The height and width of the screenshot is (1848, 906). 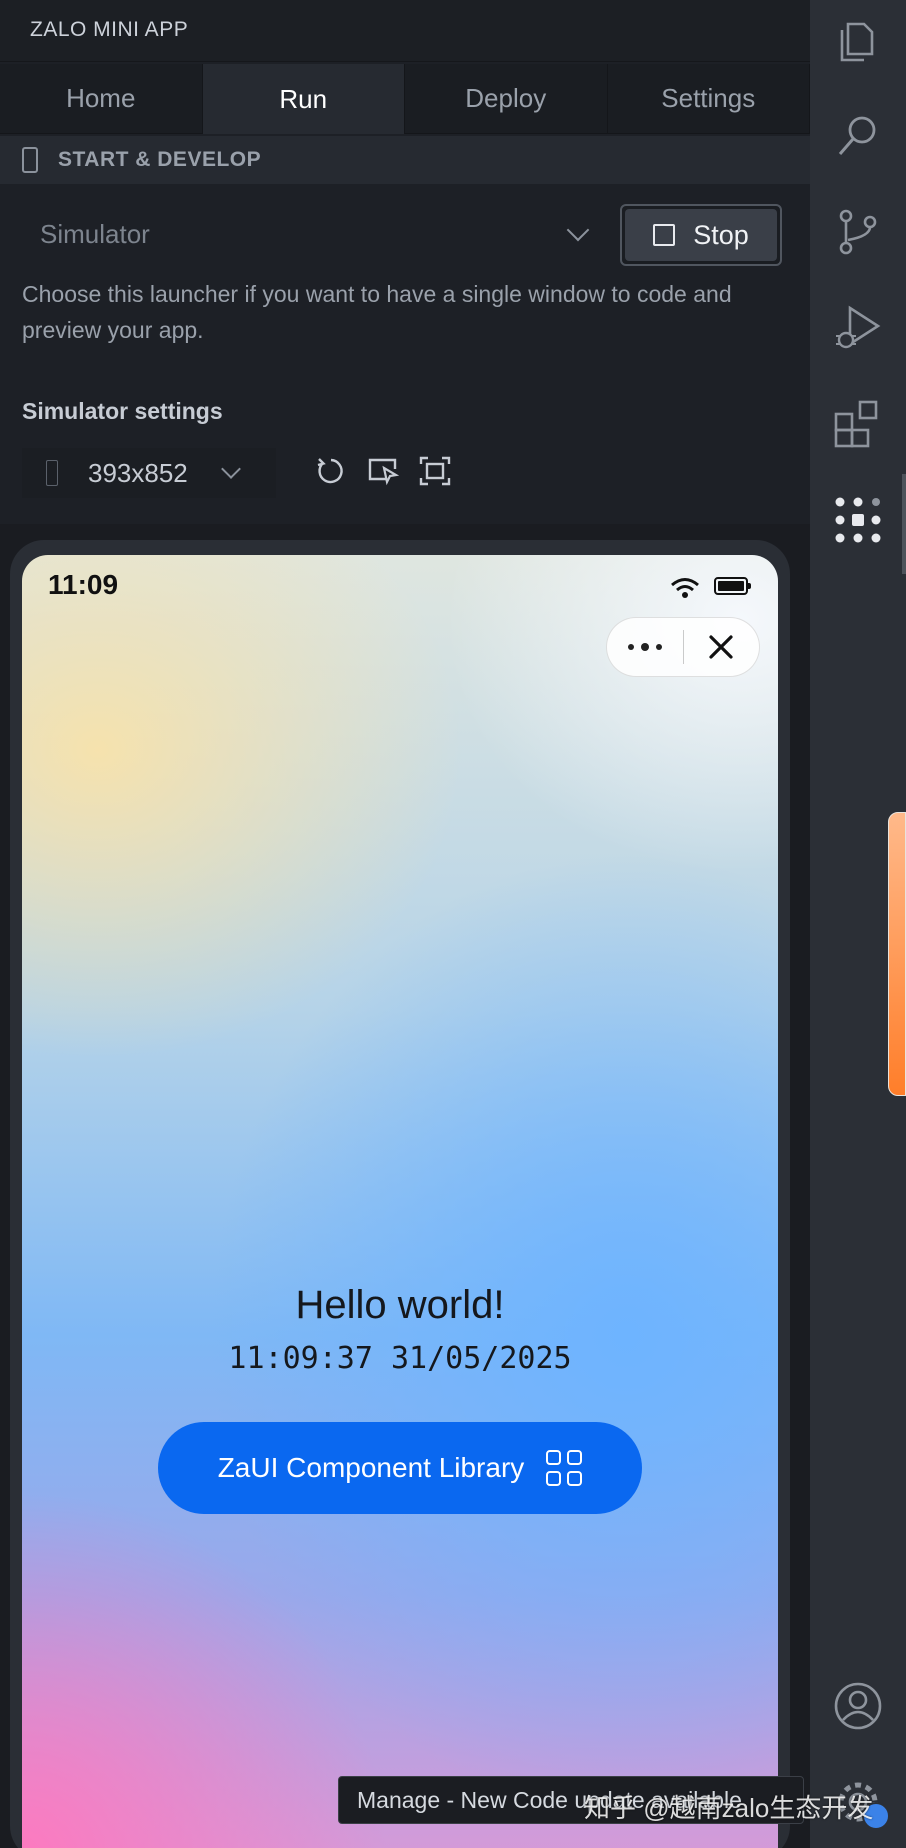 I want to click on search-icon, so click(x=858, y=136).